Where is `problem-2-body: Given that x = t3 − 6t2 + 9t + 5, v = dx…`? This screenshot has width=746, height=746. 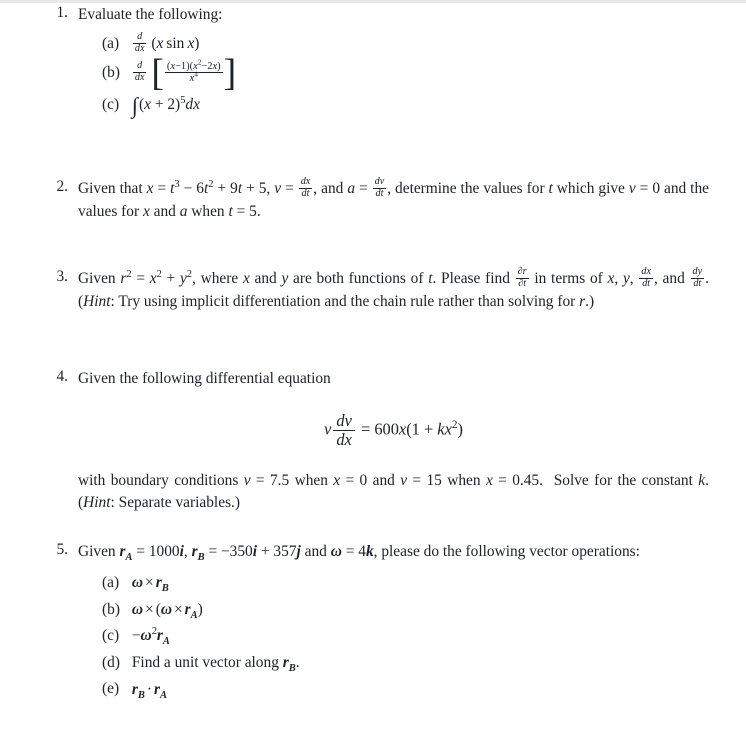 problem-2-body: Given that x = t3 − 6t2 + 9t + 5, v = dx… is located at coordinates (393, 199).